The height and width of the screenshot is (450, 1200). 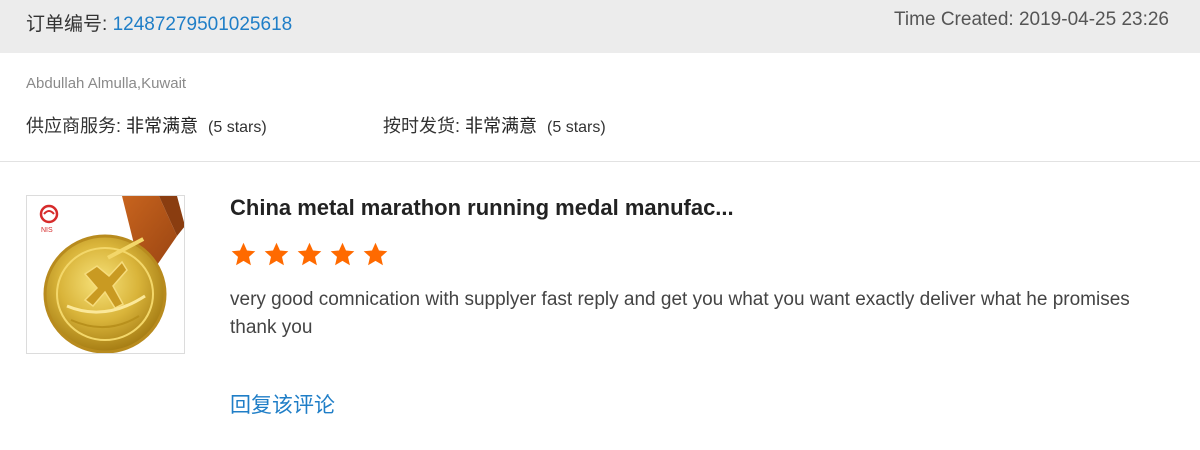 I want to click on nis-logo-icon, so click(x=49, y=214).